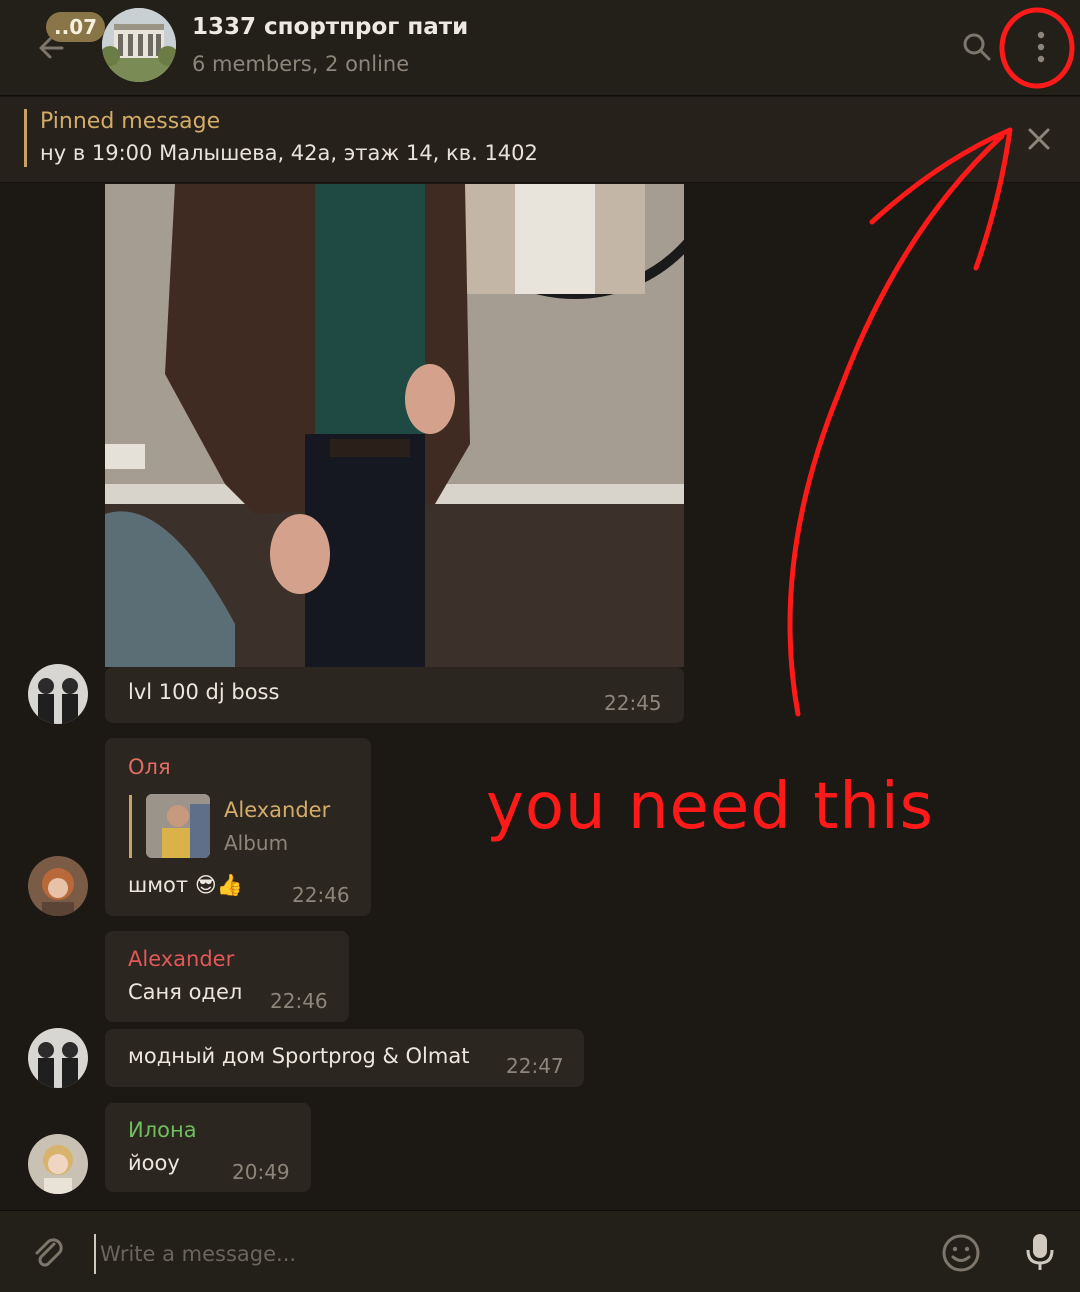  I want to click on message-text: йооу, so click(154, 1163).